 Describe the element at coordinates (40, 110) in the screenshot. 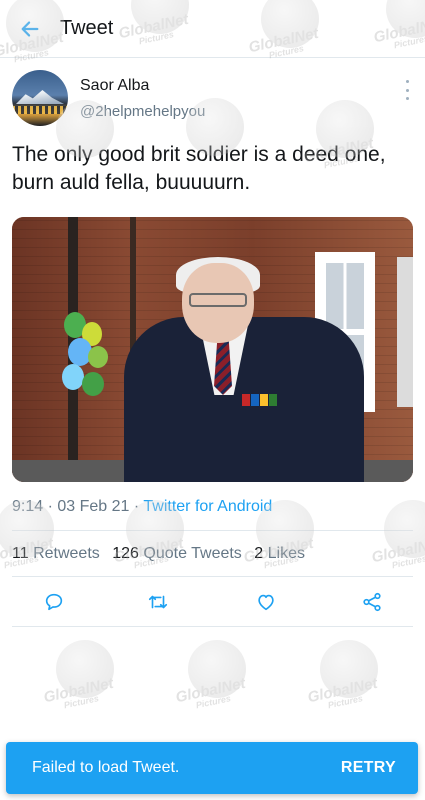

I see `avatar-city-lights` at that location.